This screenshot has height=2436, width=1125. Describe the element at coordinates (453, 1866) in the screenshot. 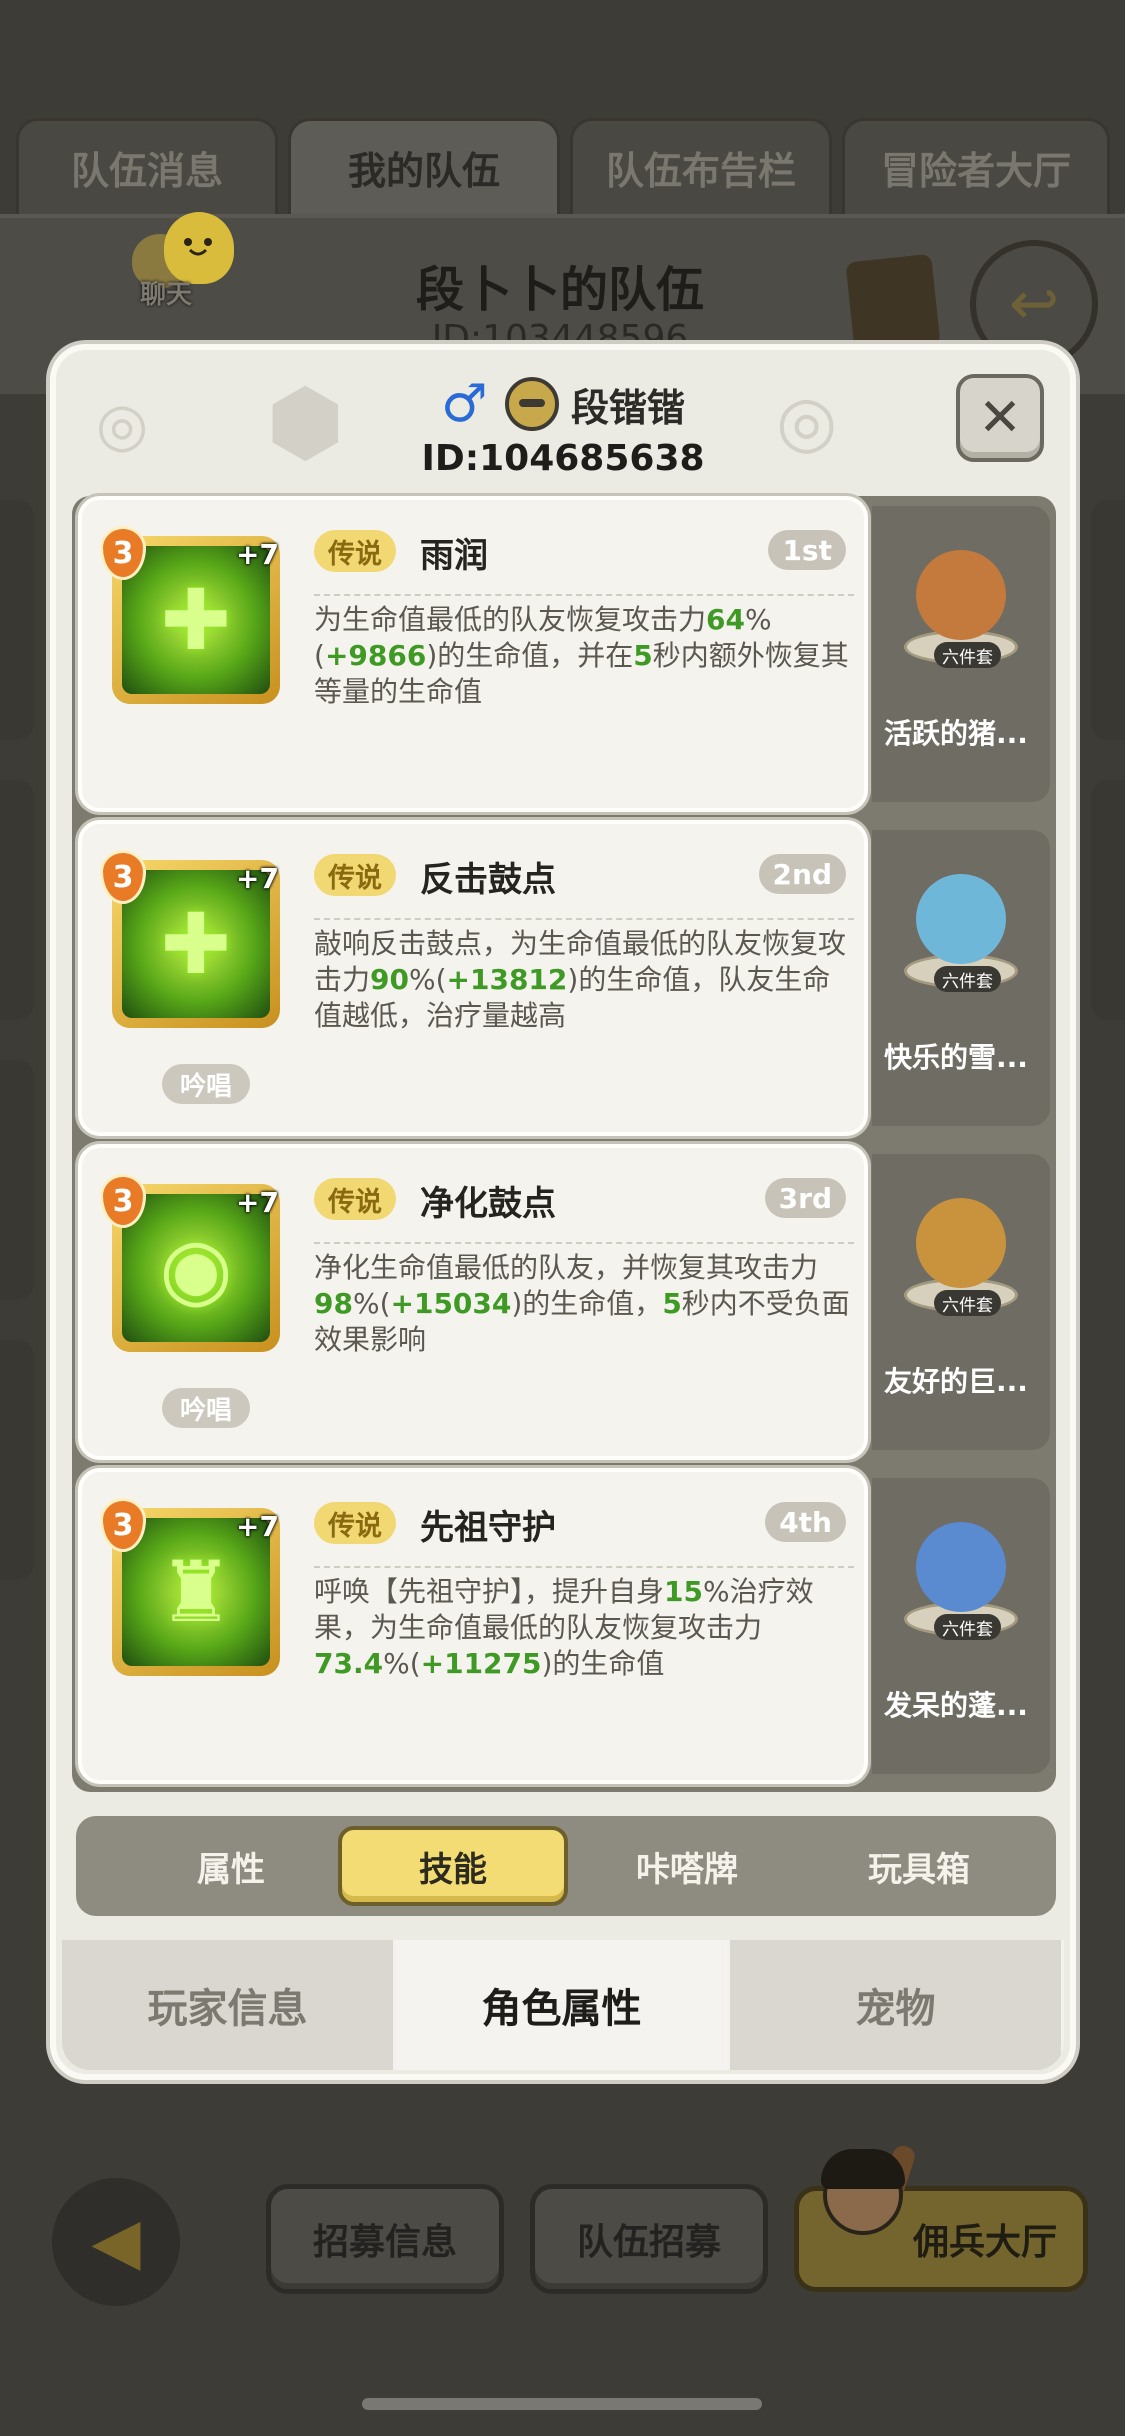

I see `sub-tab-skills: 技能` at that location.